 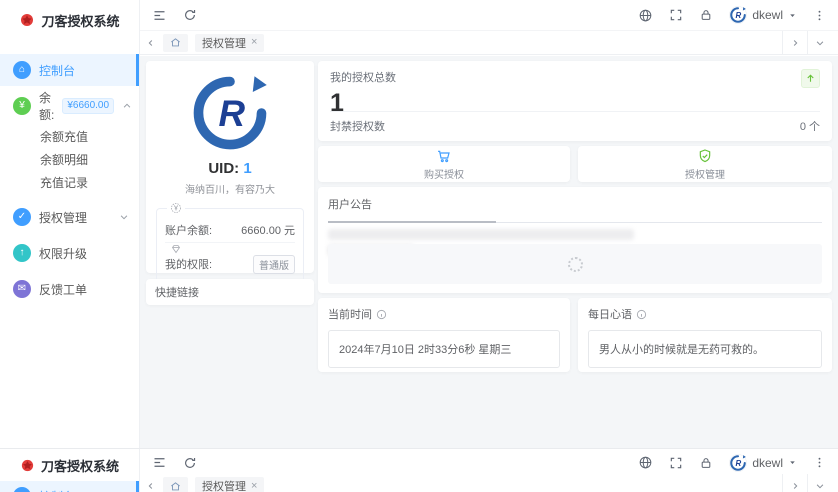 I want to click on diamond-icon, so click(x=176, y=249).